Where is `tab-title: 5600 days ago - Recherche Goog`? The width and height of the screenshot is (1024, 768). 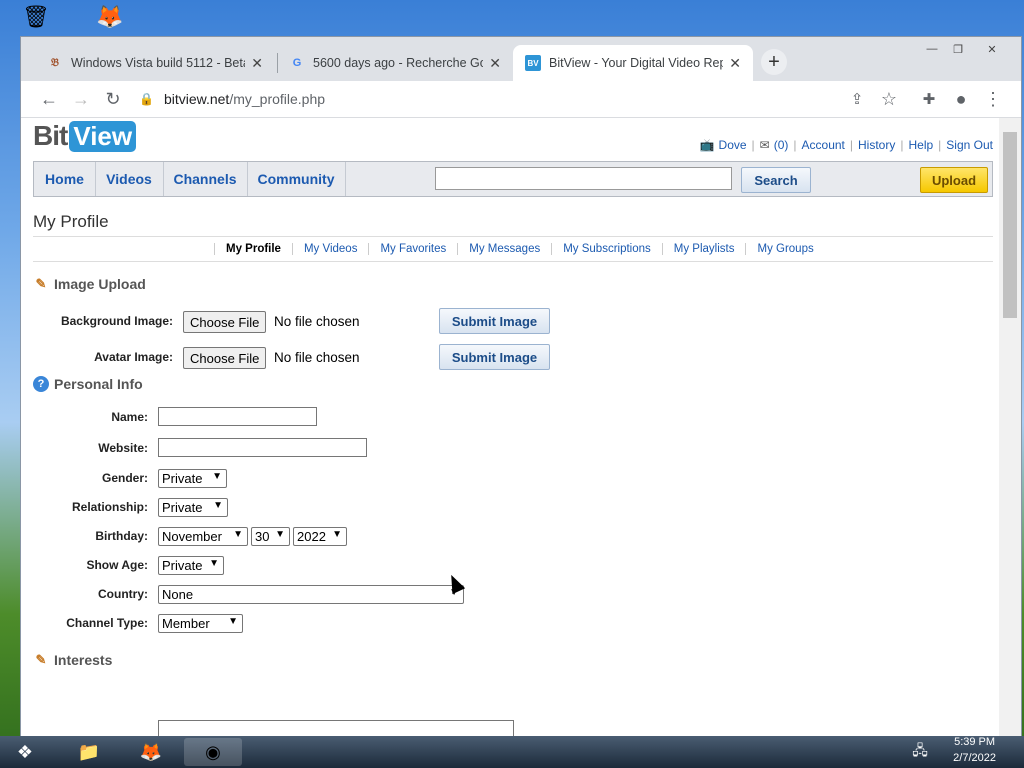 tab-title: 5600 days ago - Recherche Goog is located at coordinates (398, 63).